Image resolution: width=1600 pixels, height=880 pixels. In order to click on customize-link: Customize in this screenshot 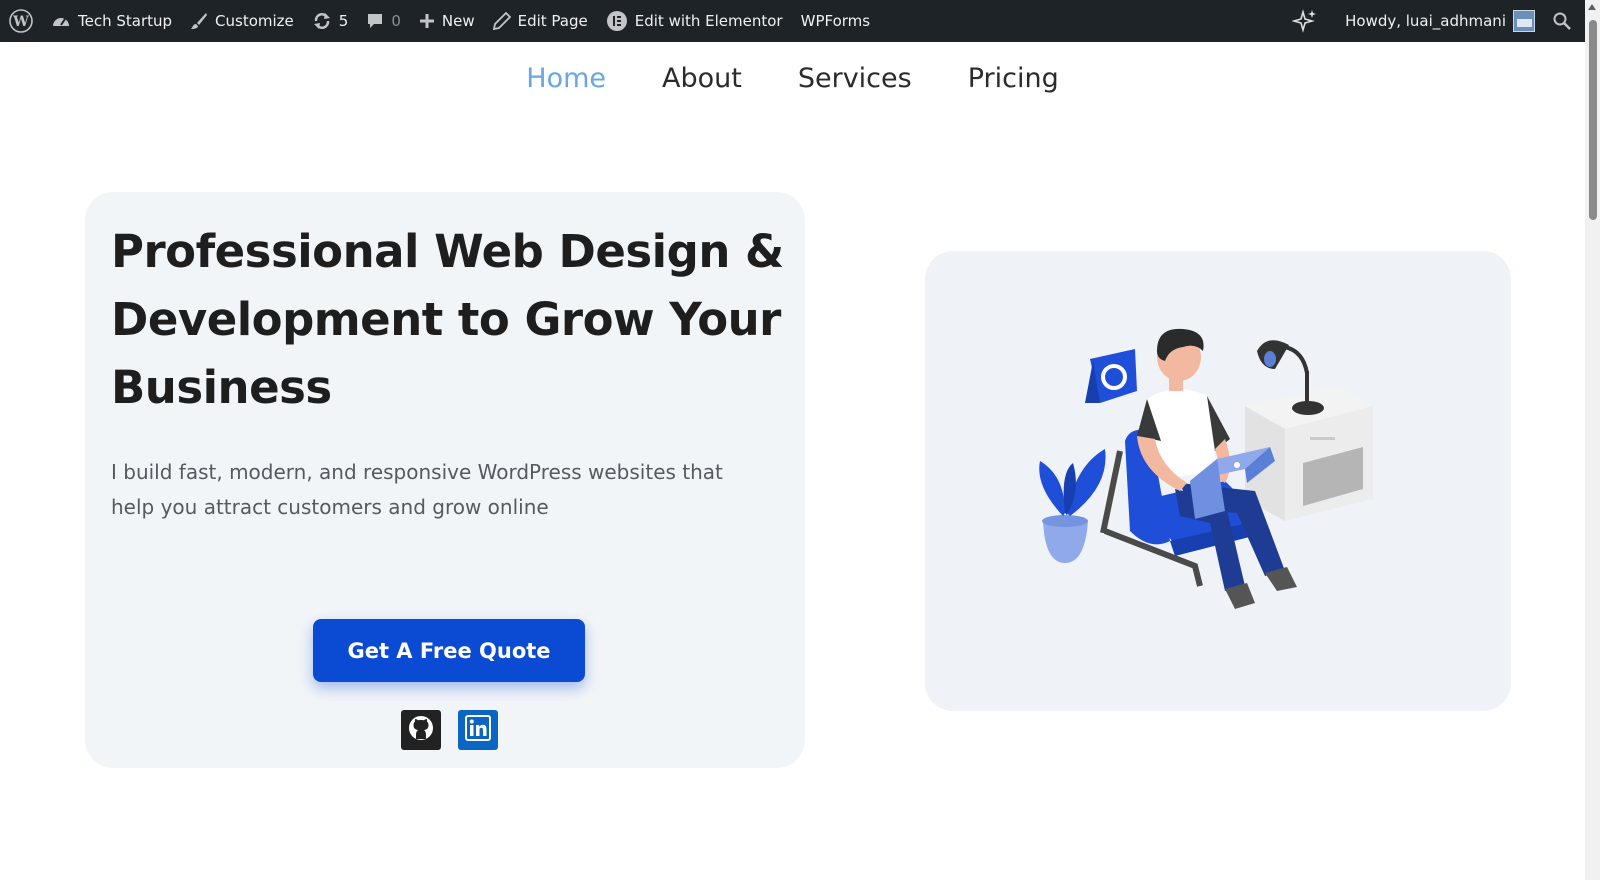, I will do `click(242, 21)`.